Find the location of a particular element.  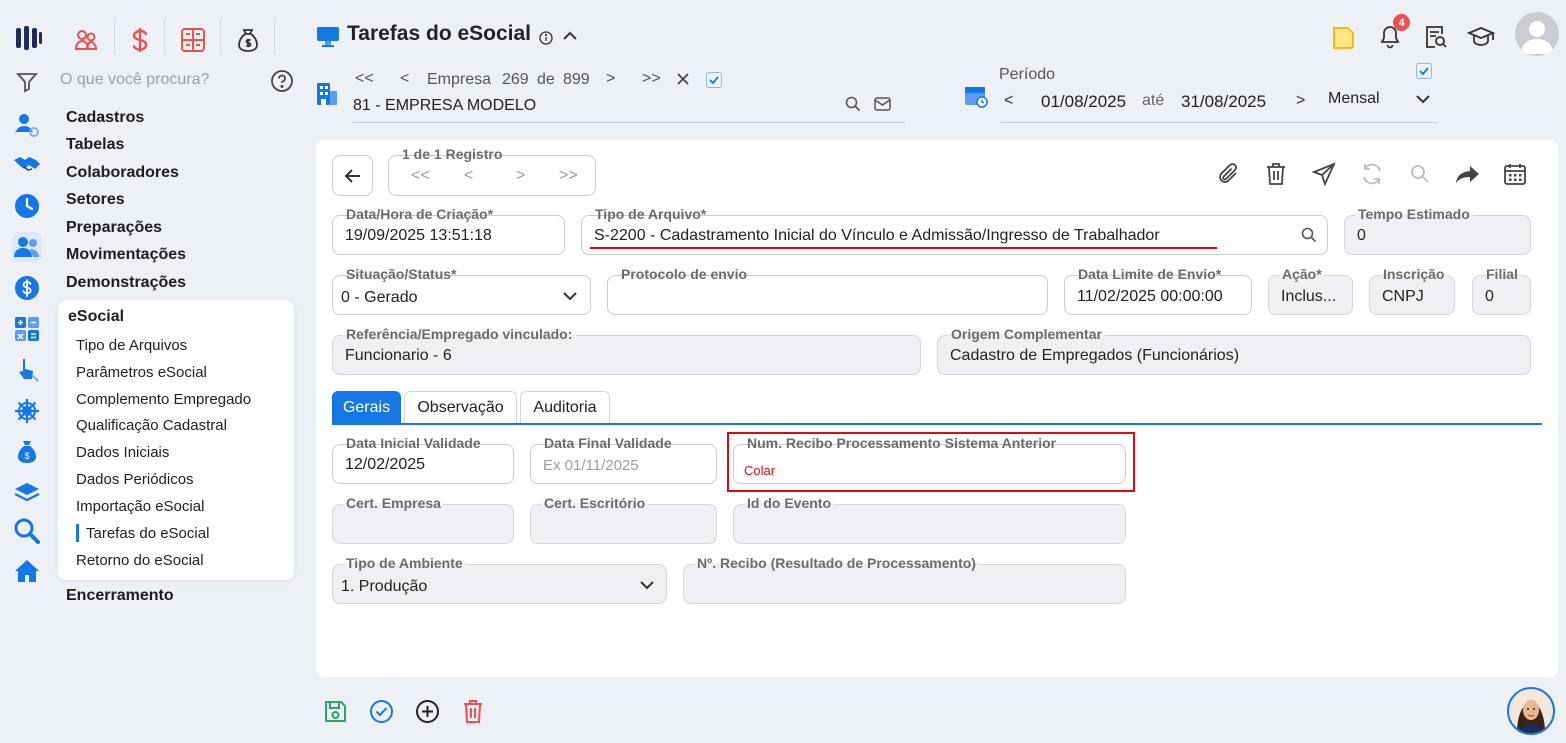

network-icon is located at coordinates (27, 411).